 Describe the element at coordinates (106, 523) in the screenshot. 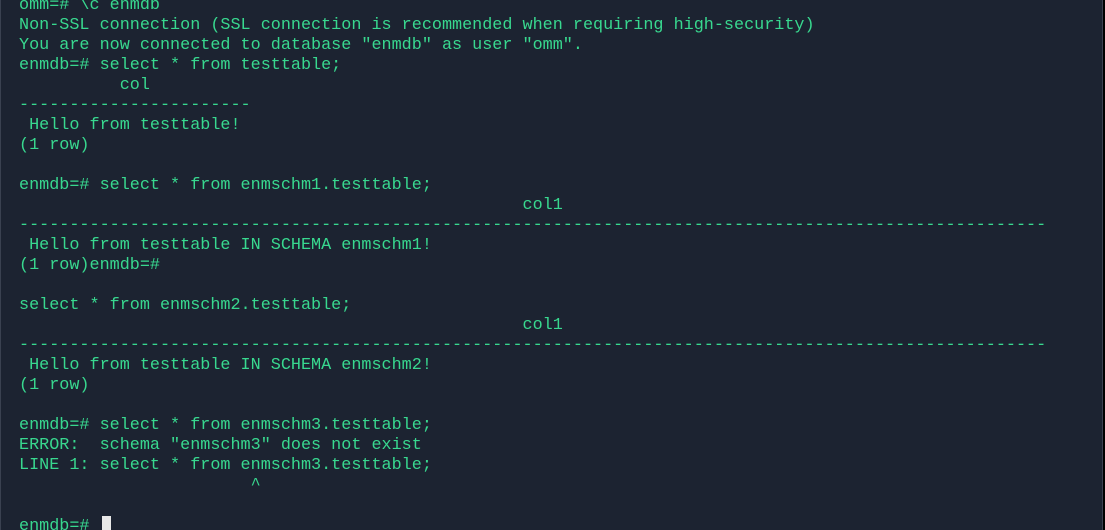

I see `text-cursor` at that location.